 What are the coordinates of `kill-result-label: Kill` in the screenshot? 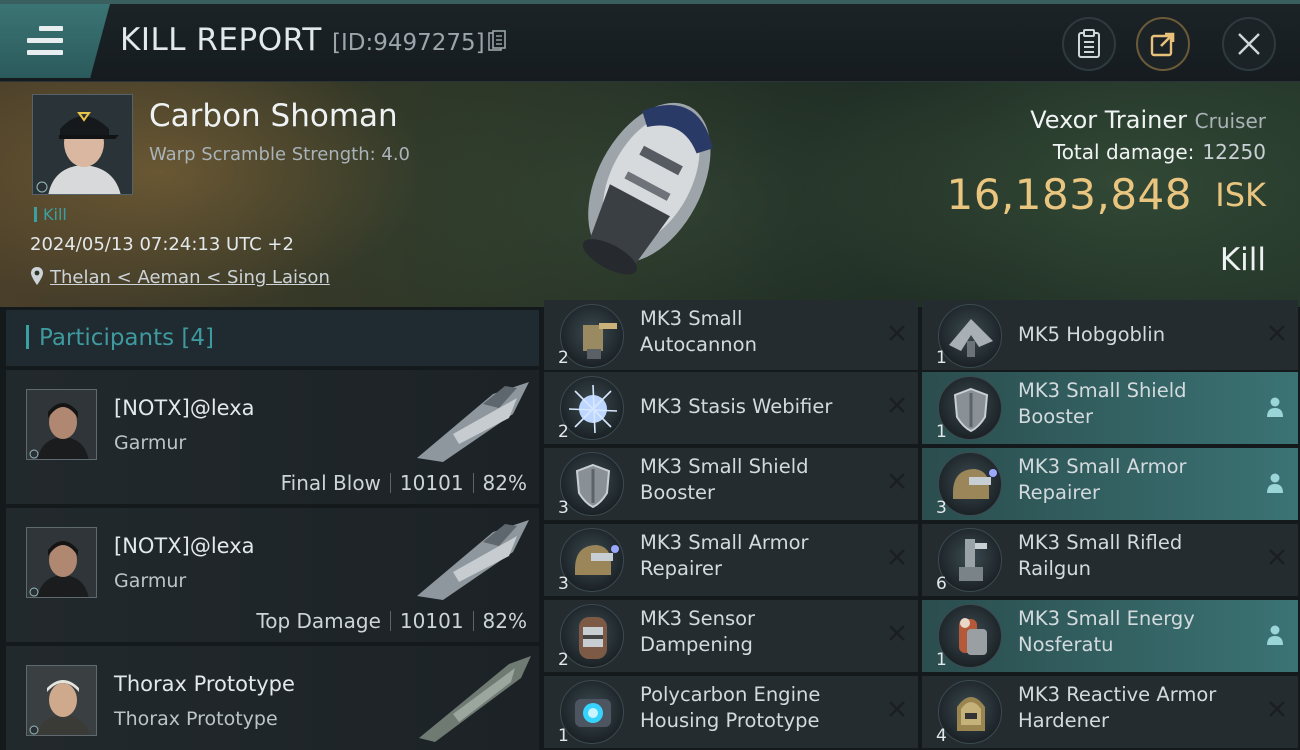 It's located at (1242, 260).